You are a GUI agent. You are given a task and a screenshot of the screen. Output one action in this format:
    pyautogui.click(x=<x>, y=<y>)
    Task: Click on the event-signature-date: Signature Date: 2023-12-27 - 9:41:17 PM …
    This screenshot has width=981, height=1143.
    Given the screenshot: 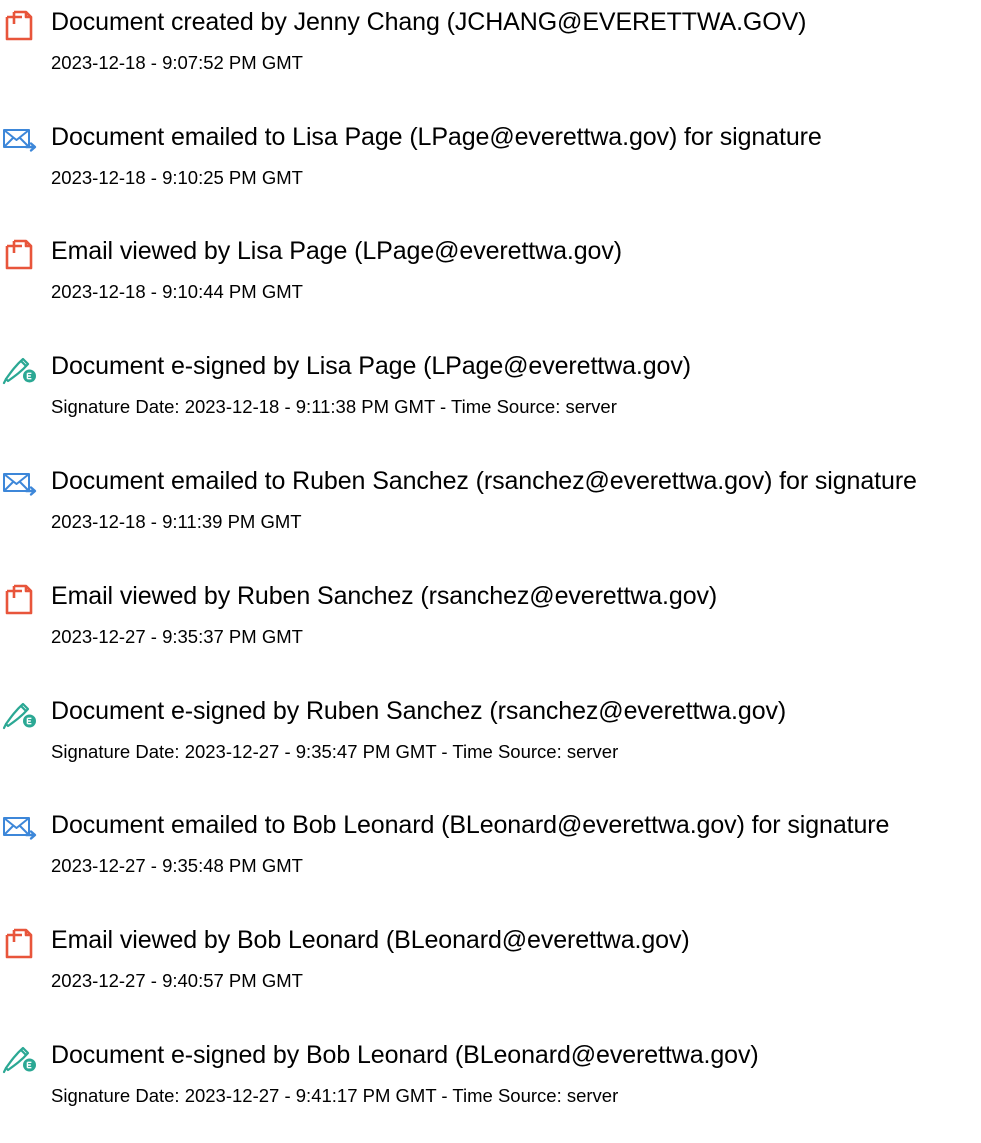 What is the action you would take?
    pyautogui.click(x=335, y=1095)
    